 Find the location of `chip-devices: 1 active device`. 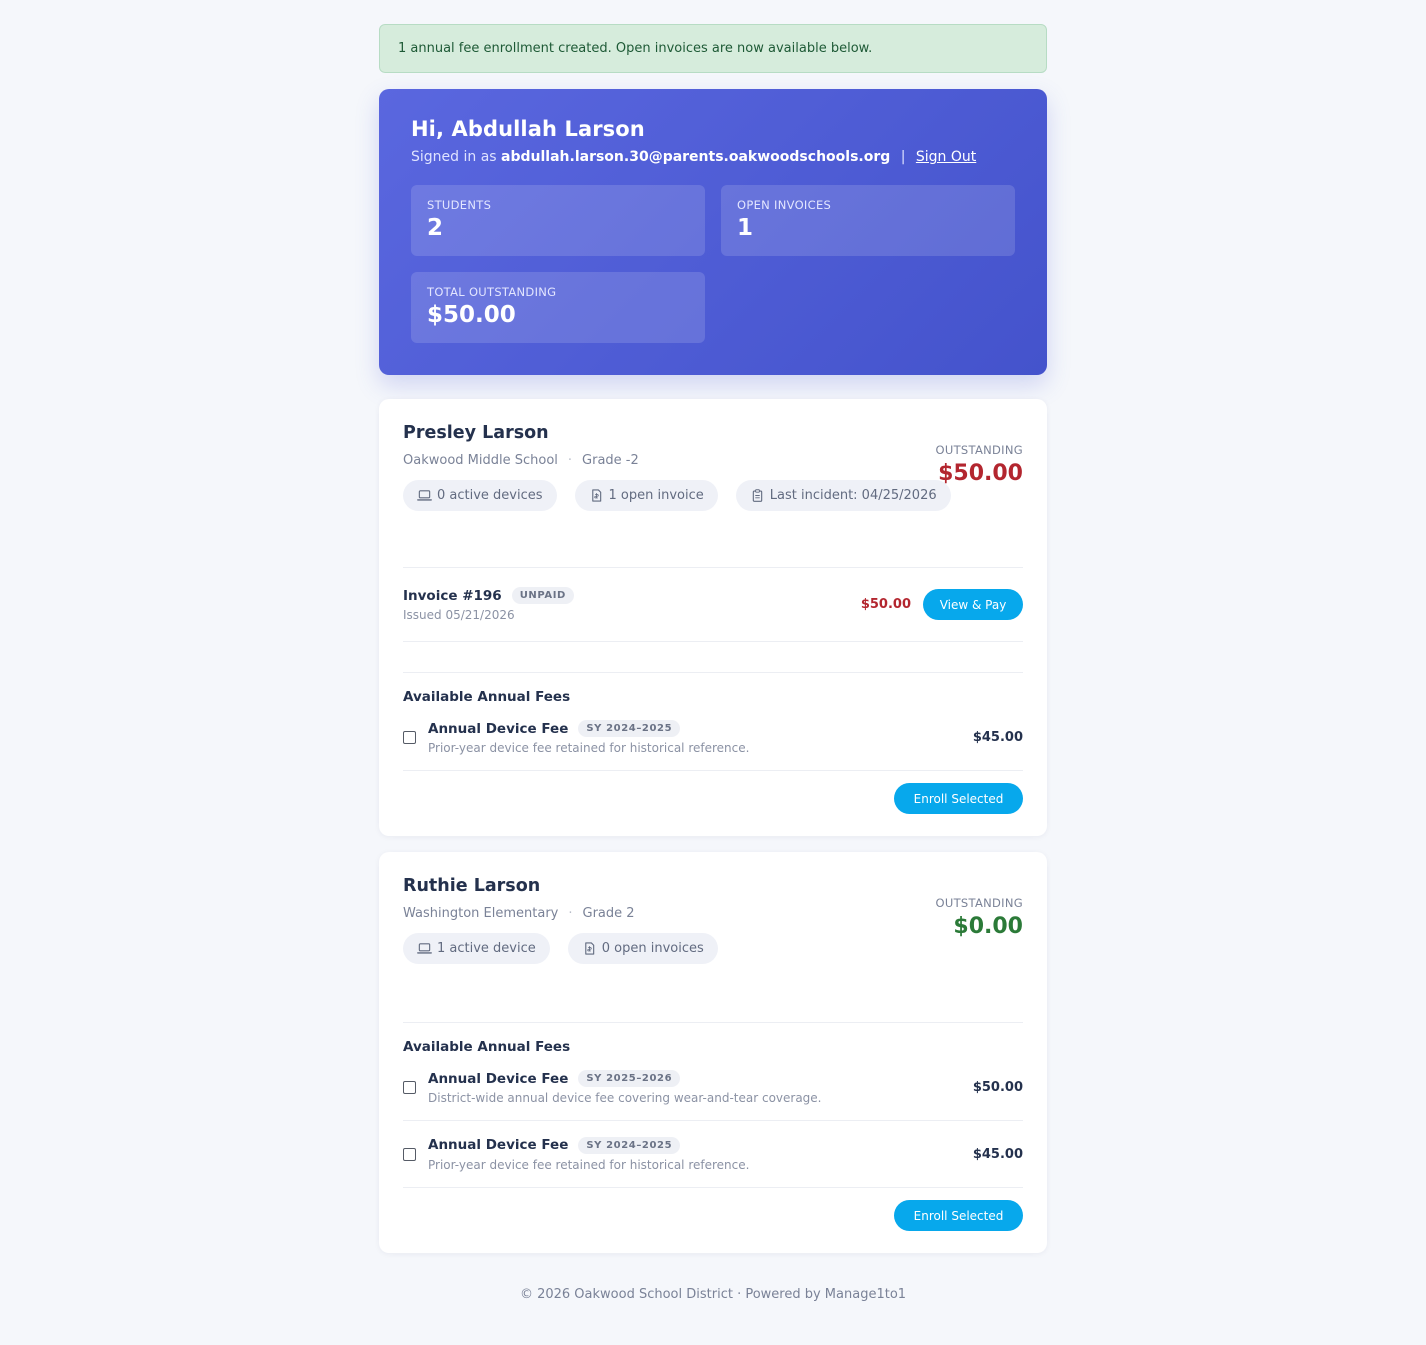

chip-devices: 1 active device is located at coordinates (476, 948).